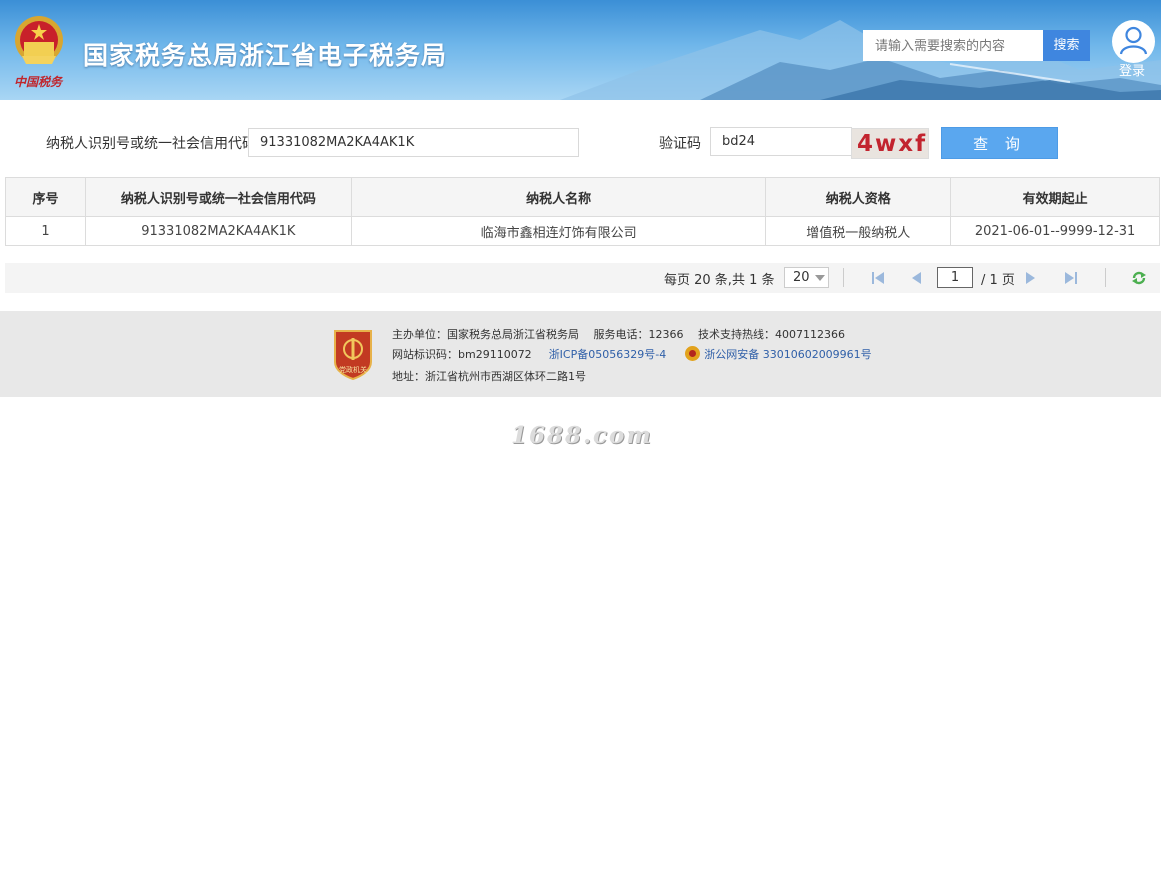  I want to click on user-icon, so click(1133, 40).